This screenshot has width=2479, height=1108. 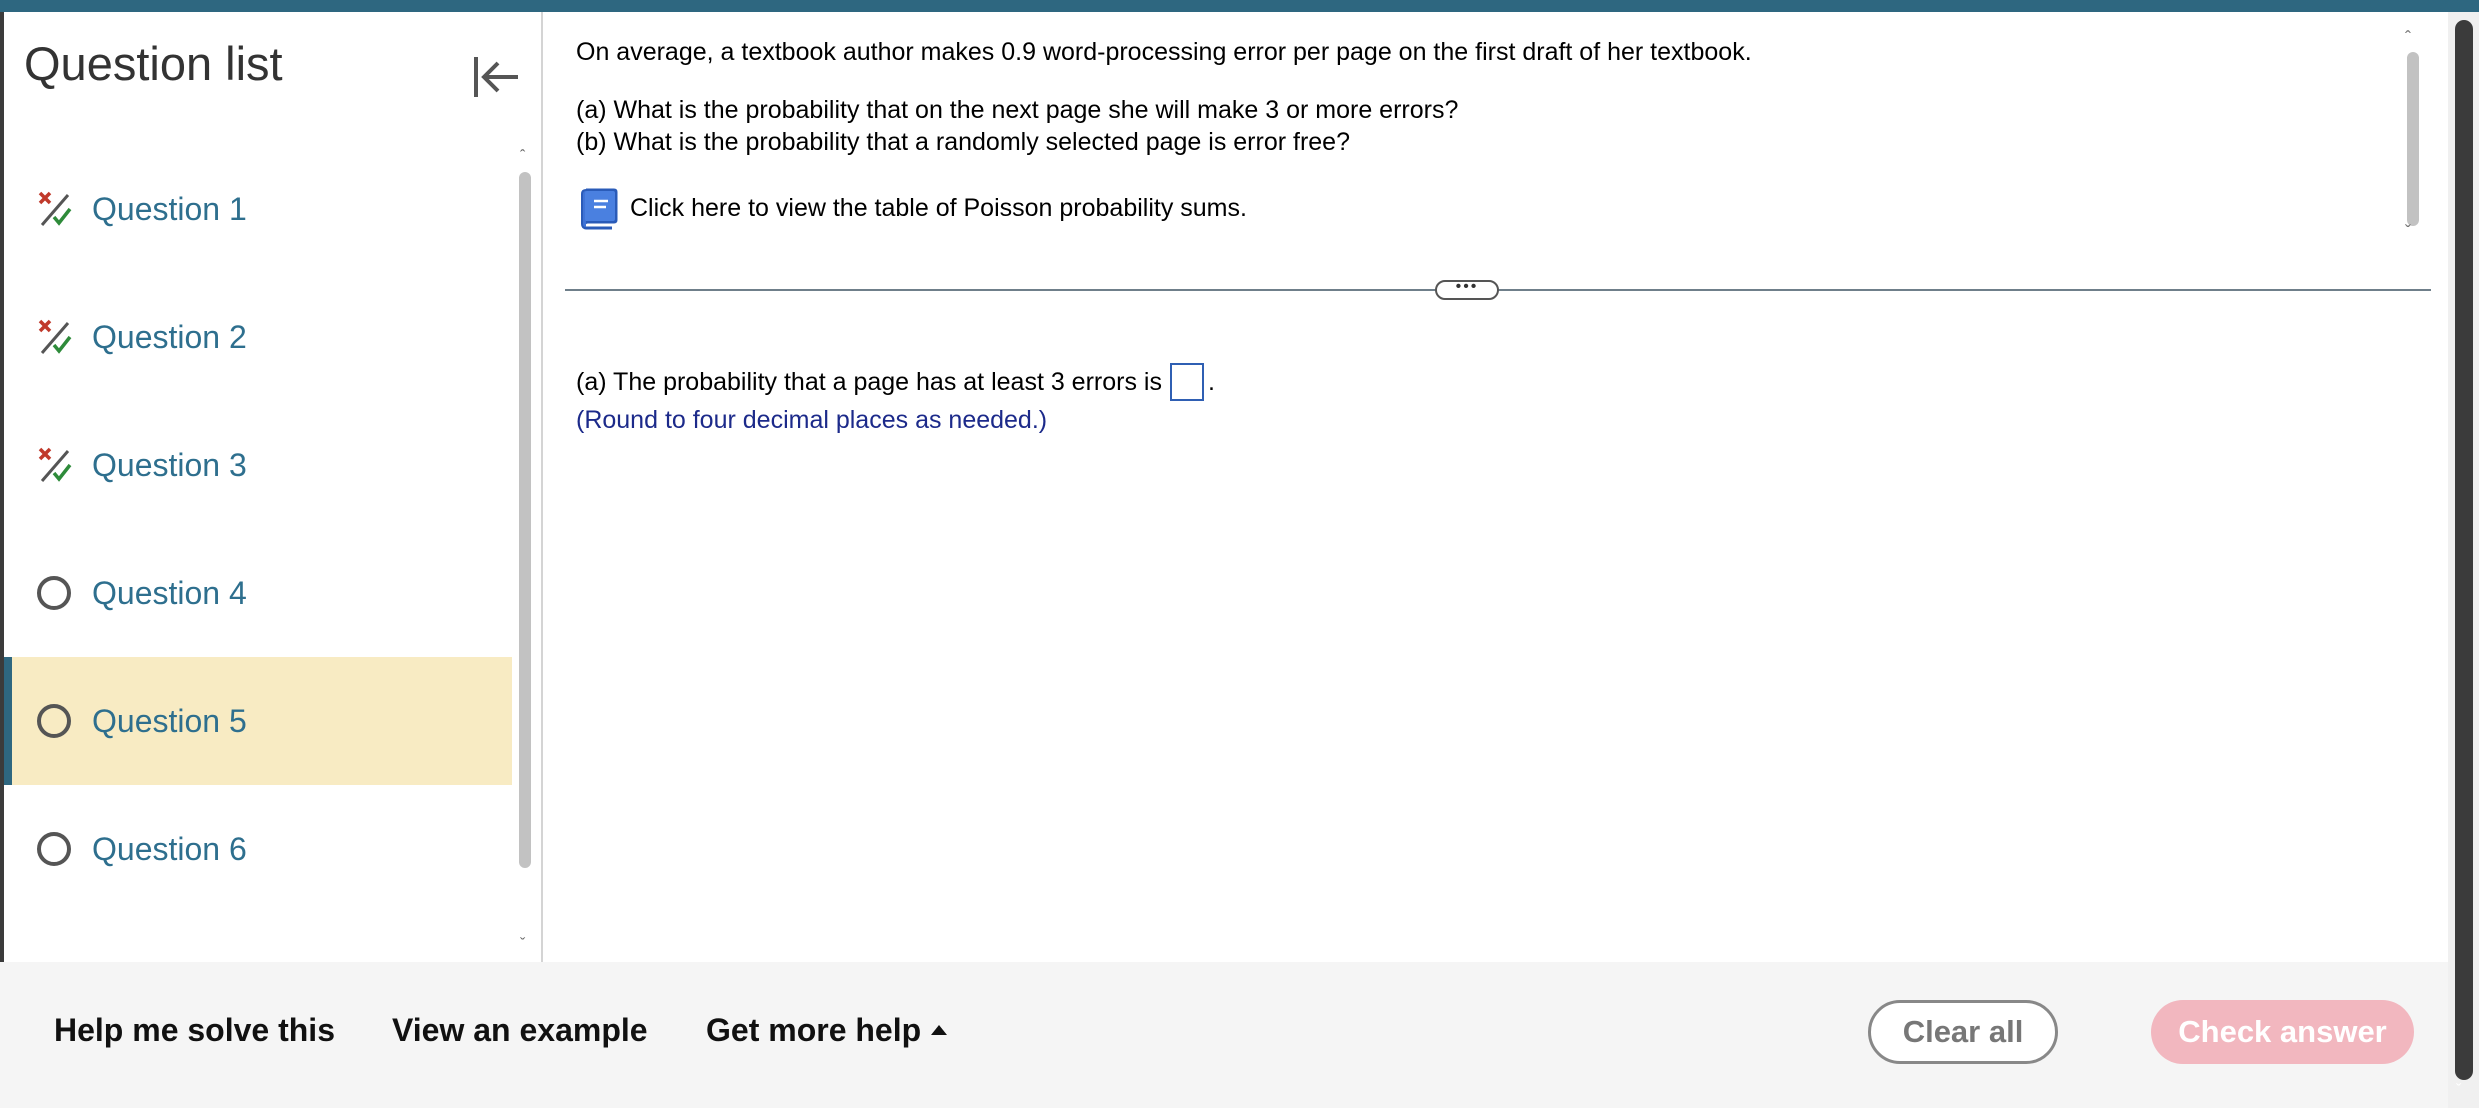 What do you see at coordinates (1211, 382) in the screenshot?
I see `answer-suffix: .` at bounding box center [1211, 382].